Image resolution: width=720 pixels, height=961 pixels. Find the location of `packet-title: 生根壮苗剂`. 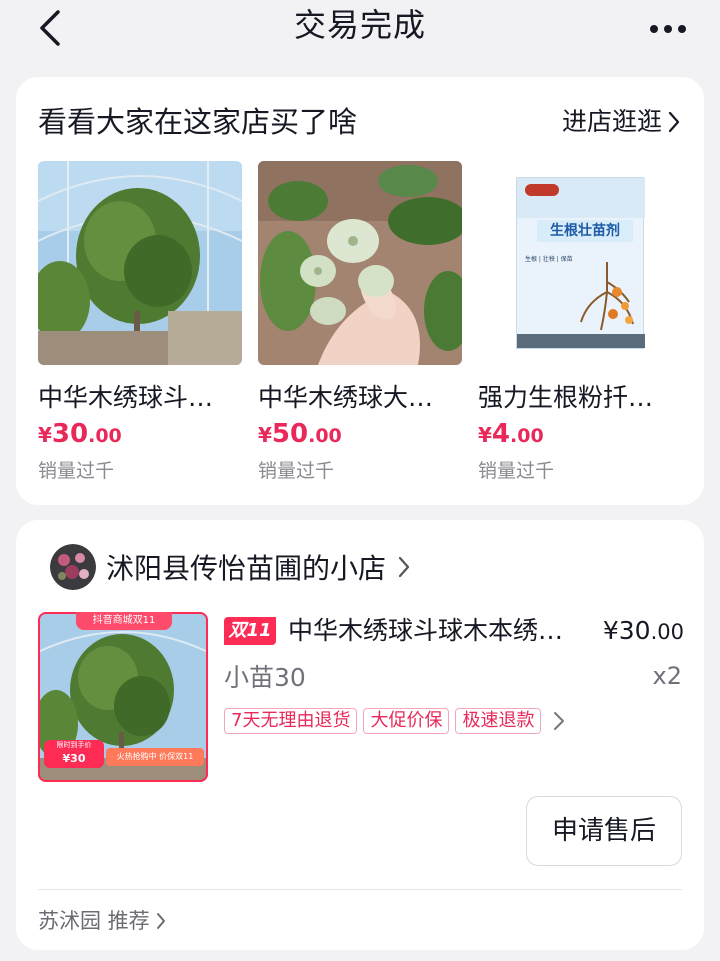

packet-title: 生根壮苗剂 is located at coordinates (585, 231).